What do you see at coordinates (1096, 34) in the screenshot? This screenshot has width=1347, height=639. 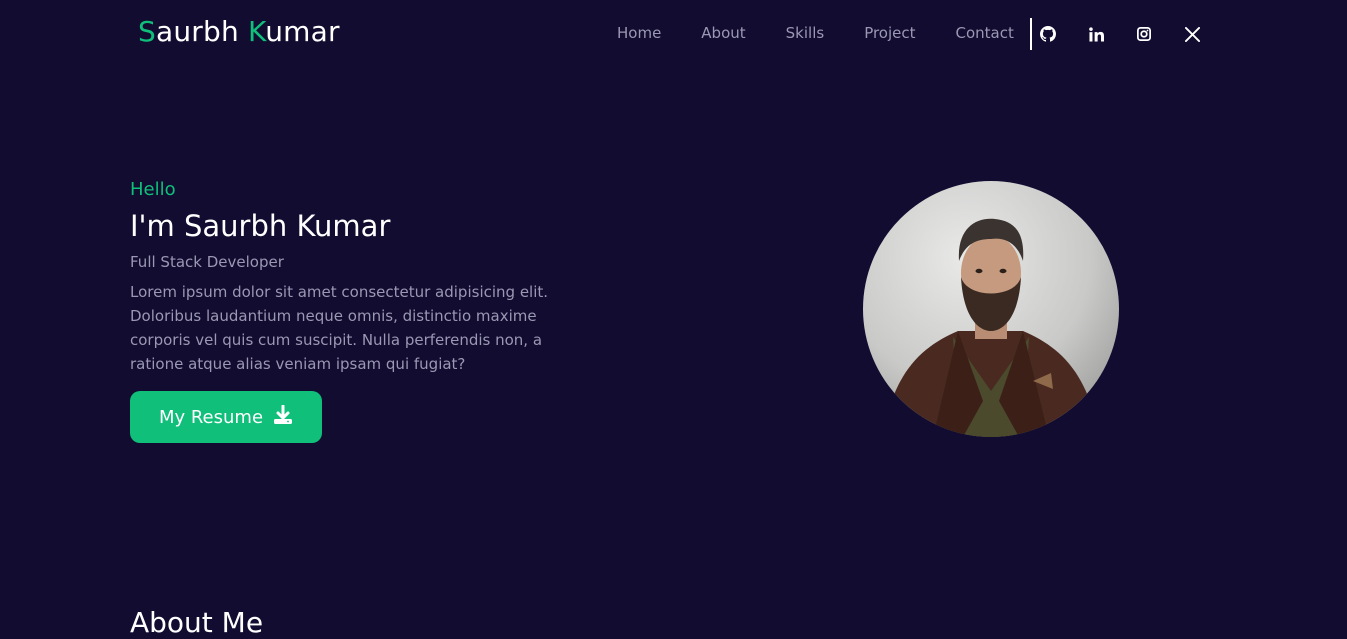 I see `linkedin-icon` at bounding box center [1096, 34].